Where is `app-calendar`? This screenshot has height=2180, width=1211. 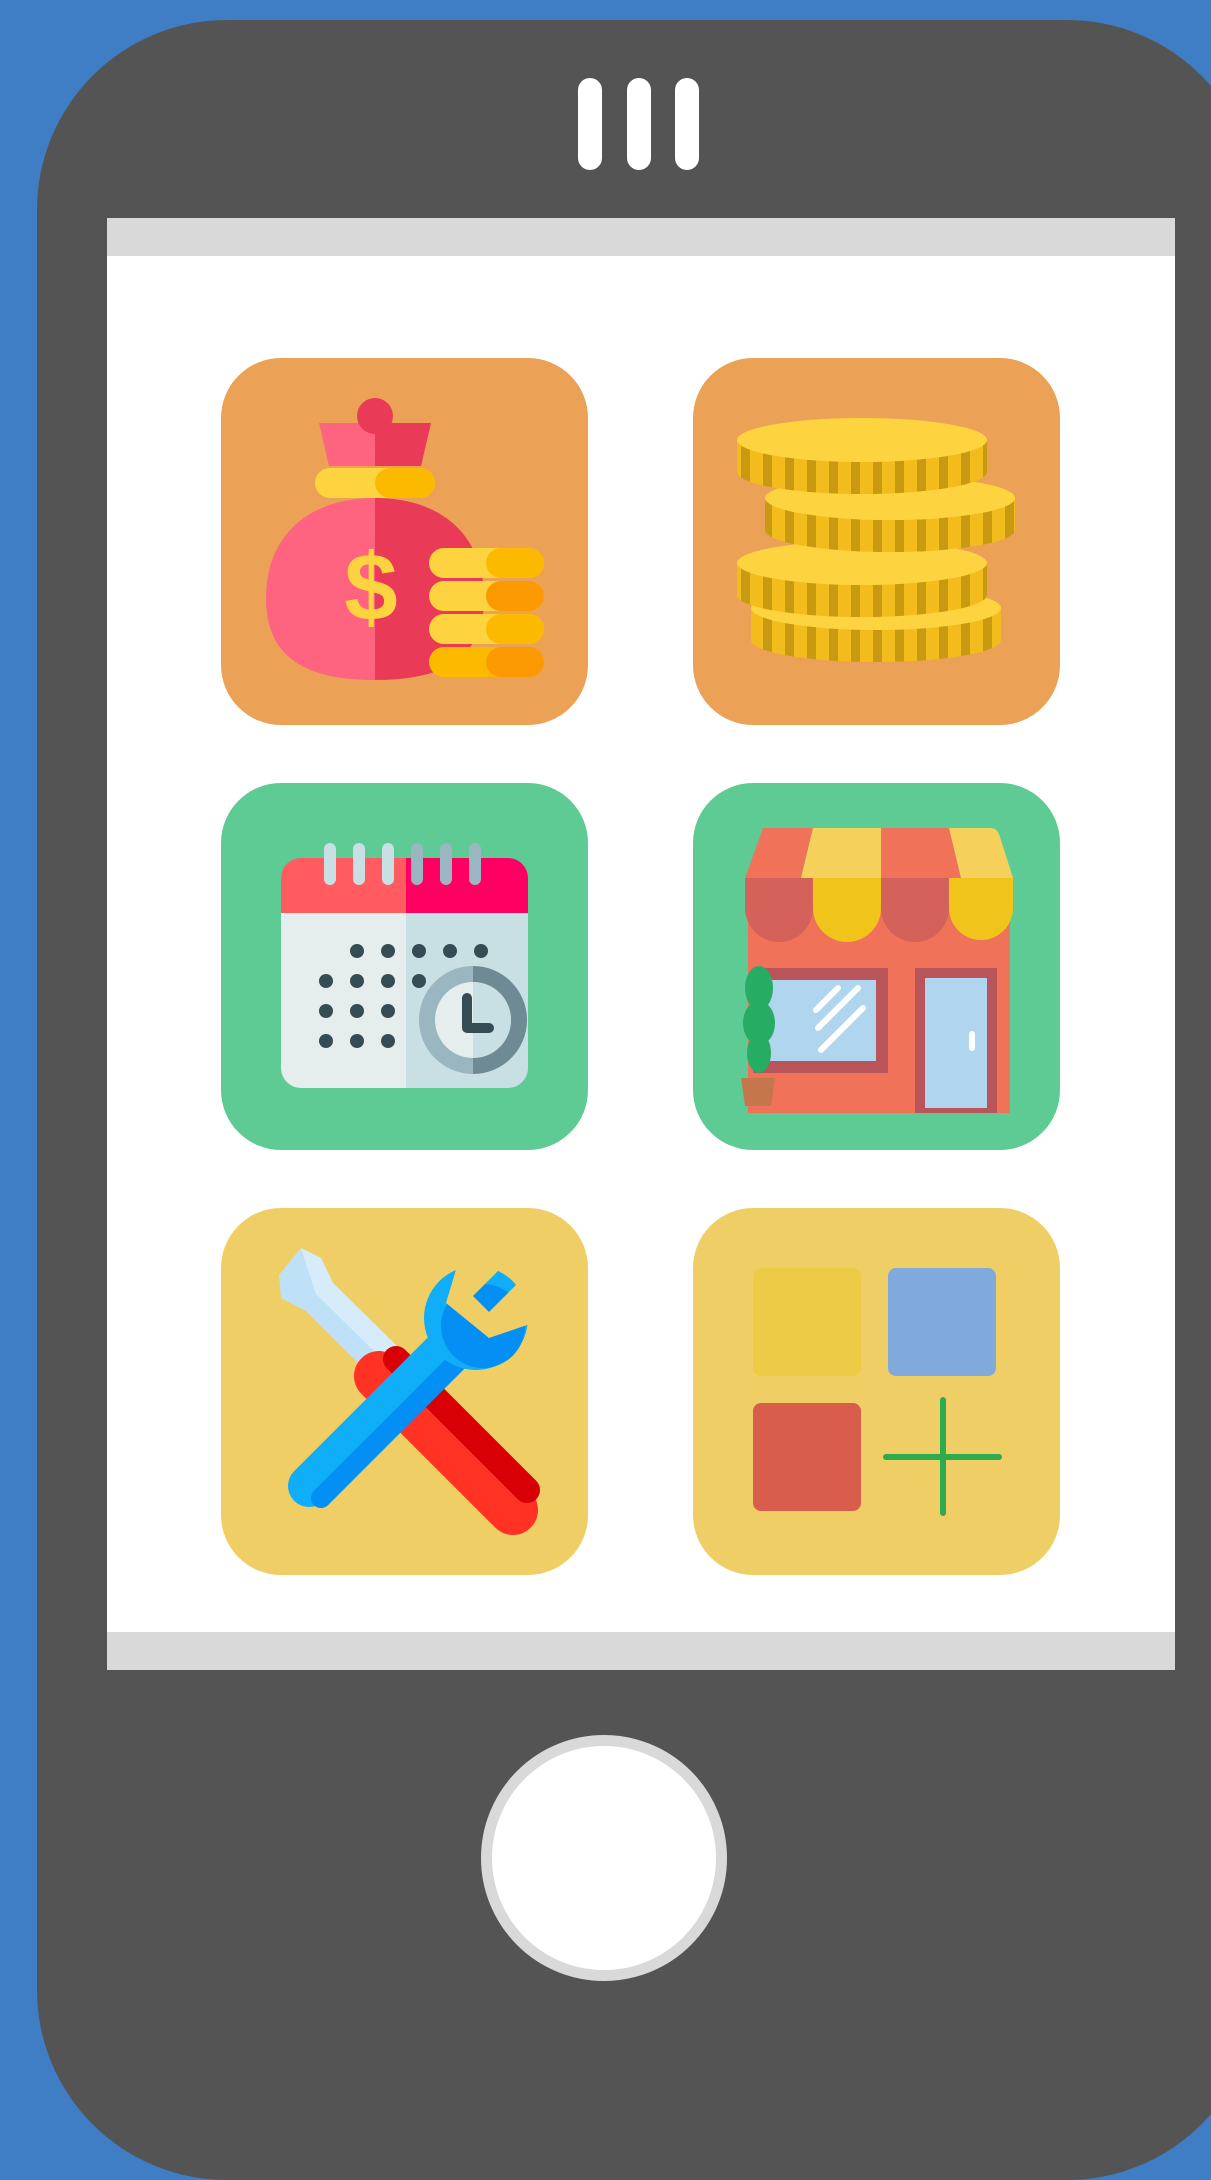
app-calendar is located at coordinates (404, 966).